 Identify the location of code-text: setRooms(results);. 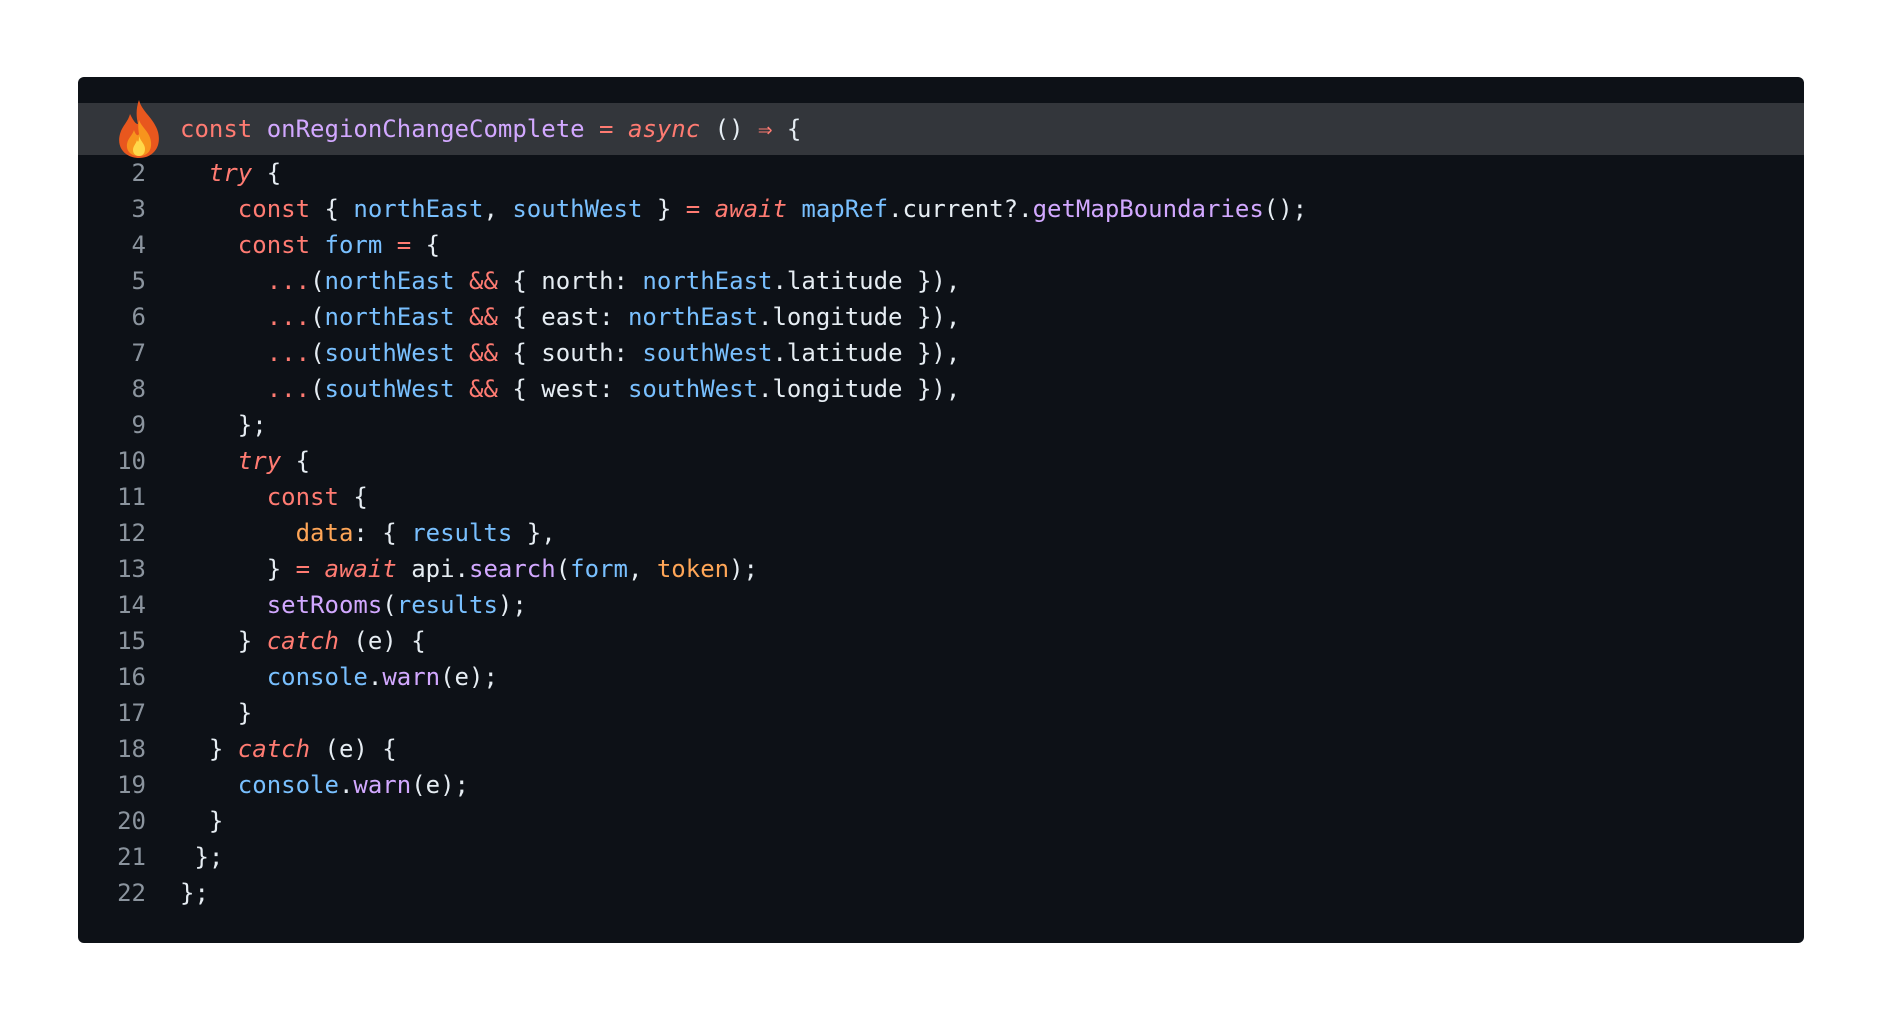
(353, 605).